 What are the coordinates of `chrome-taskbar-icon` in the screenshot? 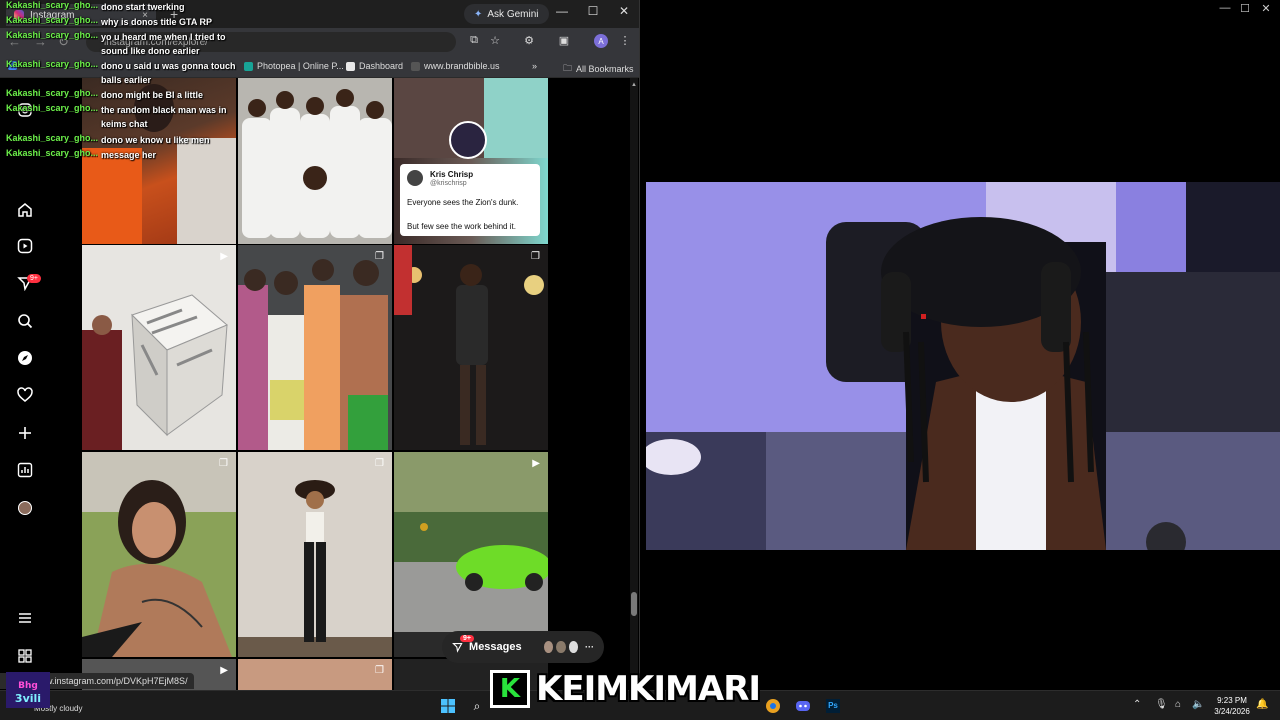 It's located at (773, 706).